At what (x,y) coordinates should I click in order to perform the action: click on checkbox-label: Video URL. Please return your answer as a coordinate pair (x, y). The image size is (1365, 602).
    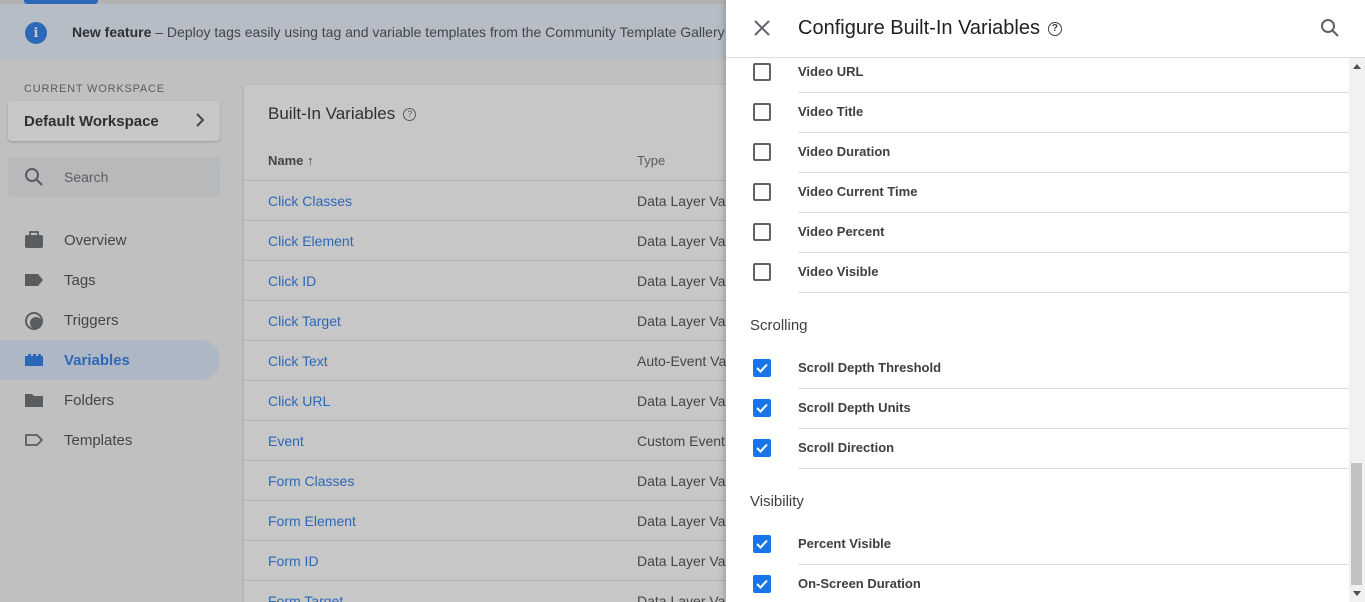
    Looking at the image, I should click on (831, 71).